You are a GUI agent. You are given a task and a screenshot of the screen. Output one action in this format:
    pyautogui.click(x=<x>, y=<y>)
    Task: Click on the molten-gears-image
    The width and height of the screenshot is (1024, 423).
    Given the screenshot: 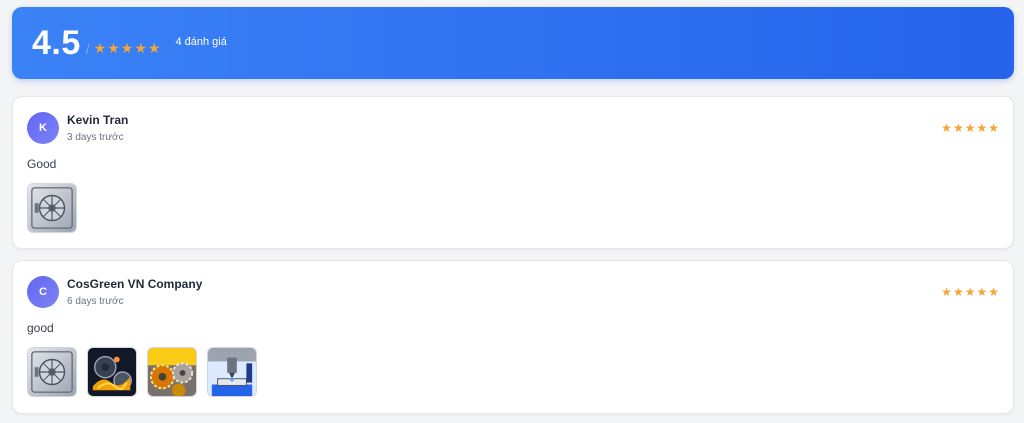 What is the action you would take?
    pyautogui.click(x=112, y=372)
    